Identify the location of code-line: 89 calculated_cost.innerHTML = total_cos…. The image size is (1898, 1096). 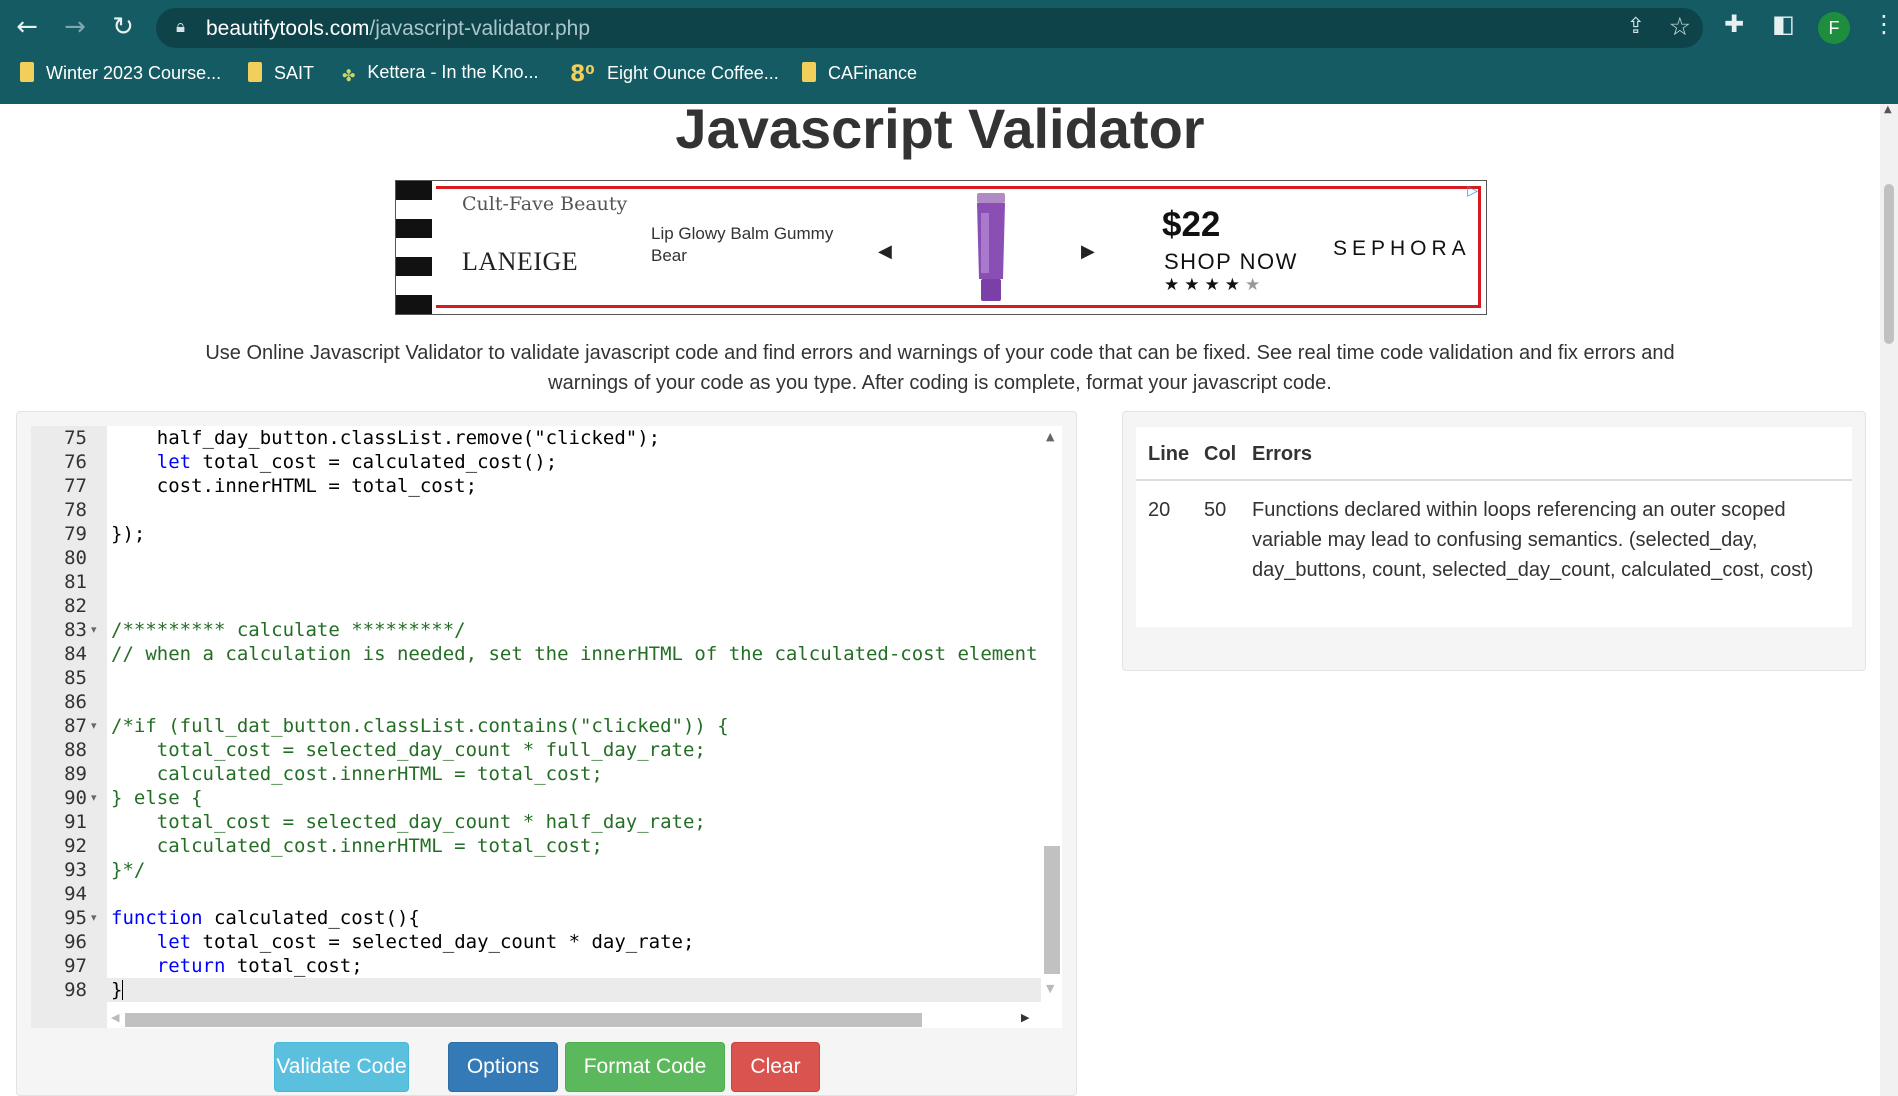
(536, 774).